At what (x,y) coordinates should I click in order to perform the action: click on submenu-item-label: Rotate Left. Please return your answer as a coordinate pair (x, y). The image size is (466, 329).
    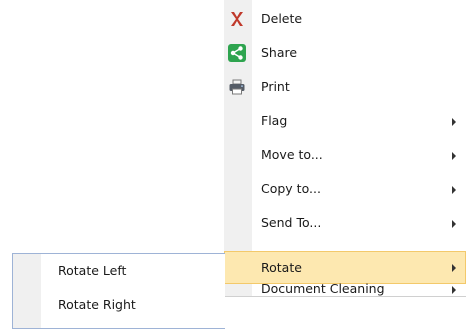
    Looking at the image, I should click on (92, 270).